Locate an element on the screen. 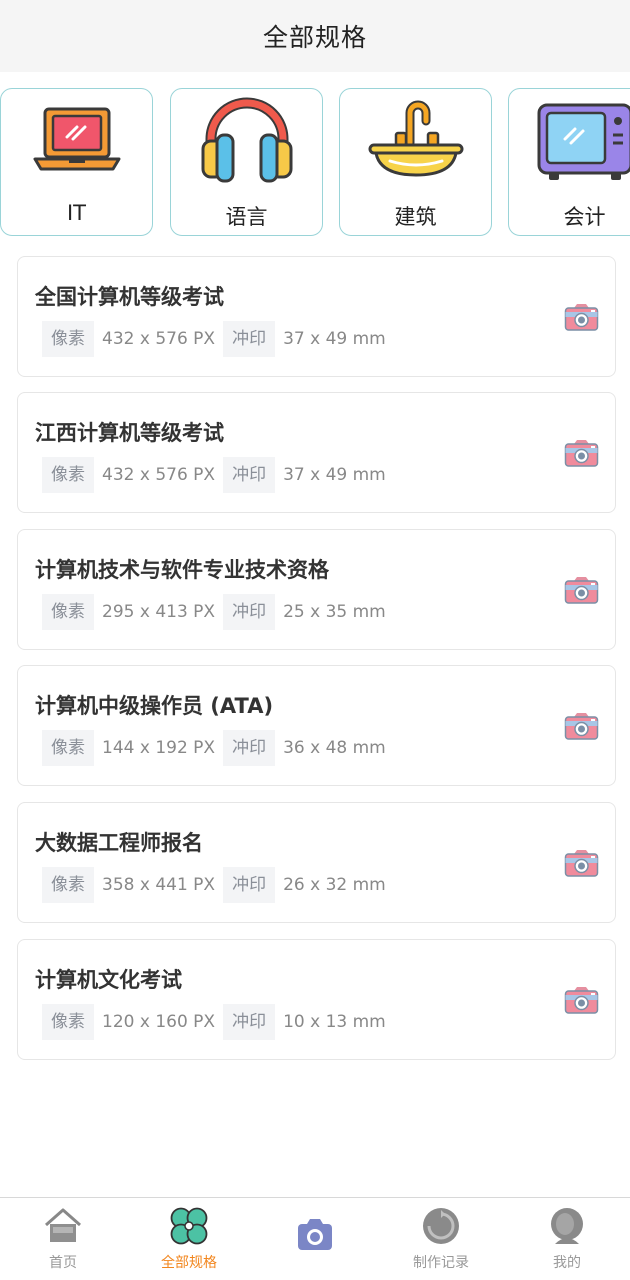  home-icon is located at coordinates (63, 1225).